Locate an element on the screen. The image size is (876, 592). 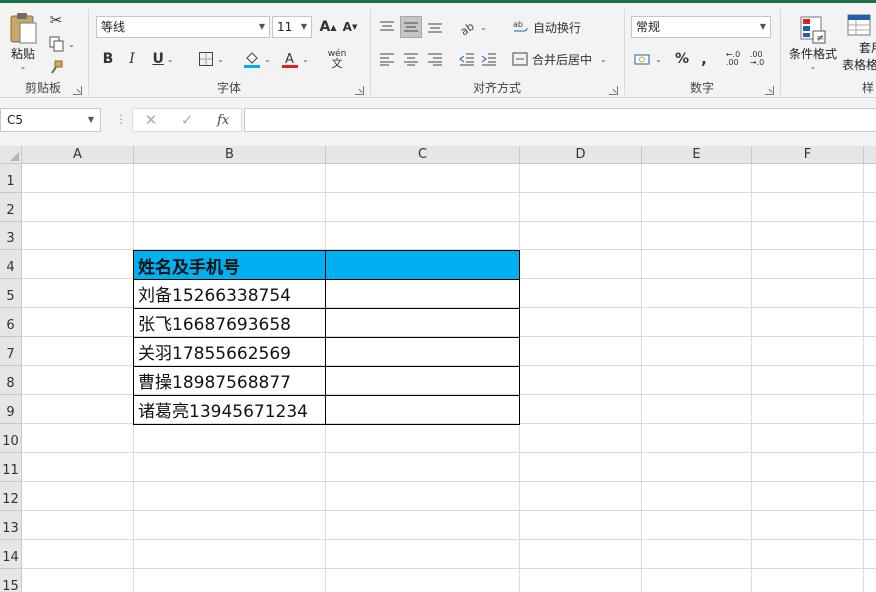
formula-controls: ✕ ✓ fx is located at coordinates (187, 120).